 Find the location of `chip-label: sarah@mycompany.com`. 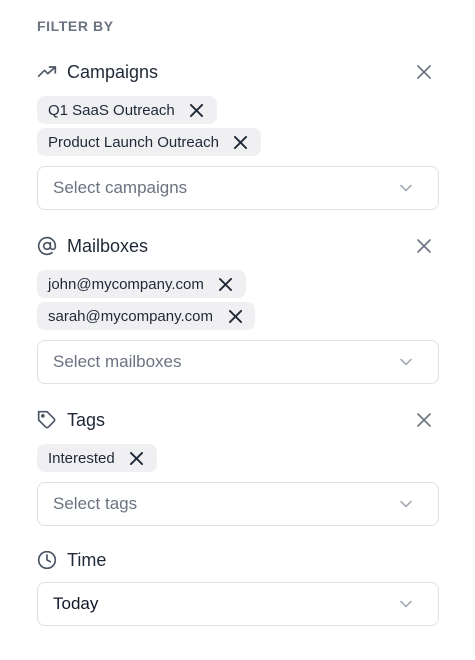

chip-label: sarah@mycompany.com is located at coordinates (130, 316).